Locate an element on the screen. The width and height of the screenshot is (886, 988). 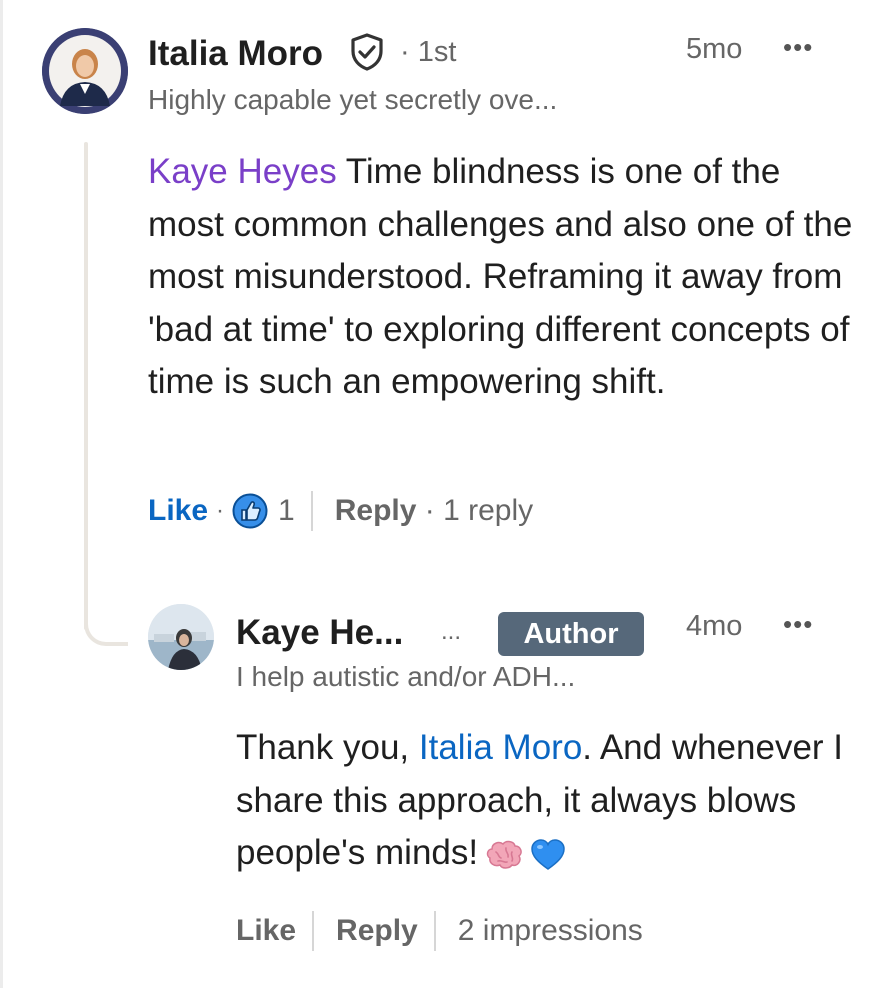
connection-degree: · 1st is located at coordinates (428, 52).